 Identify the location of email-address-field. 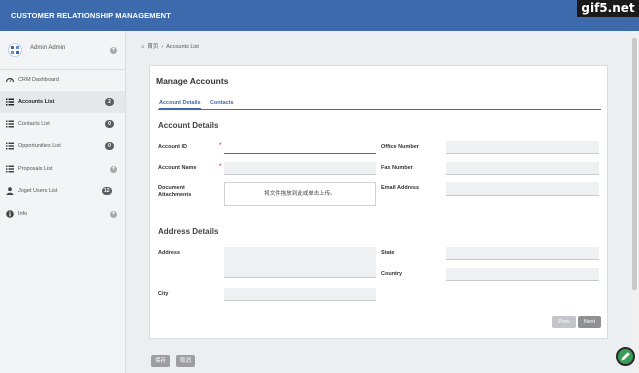
(522, 189).